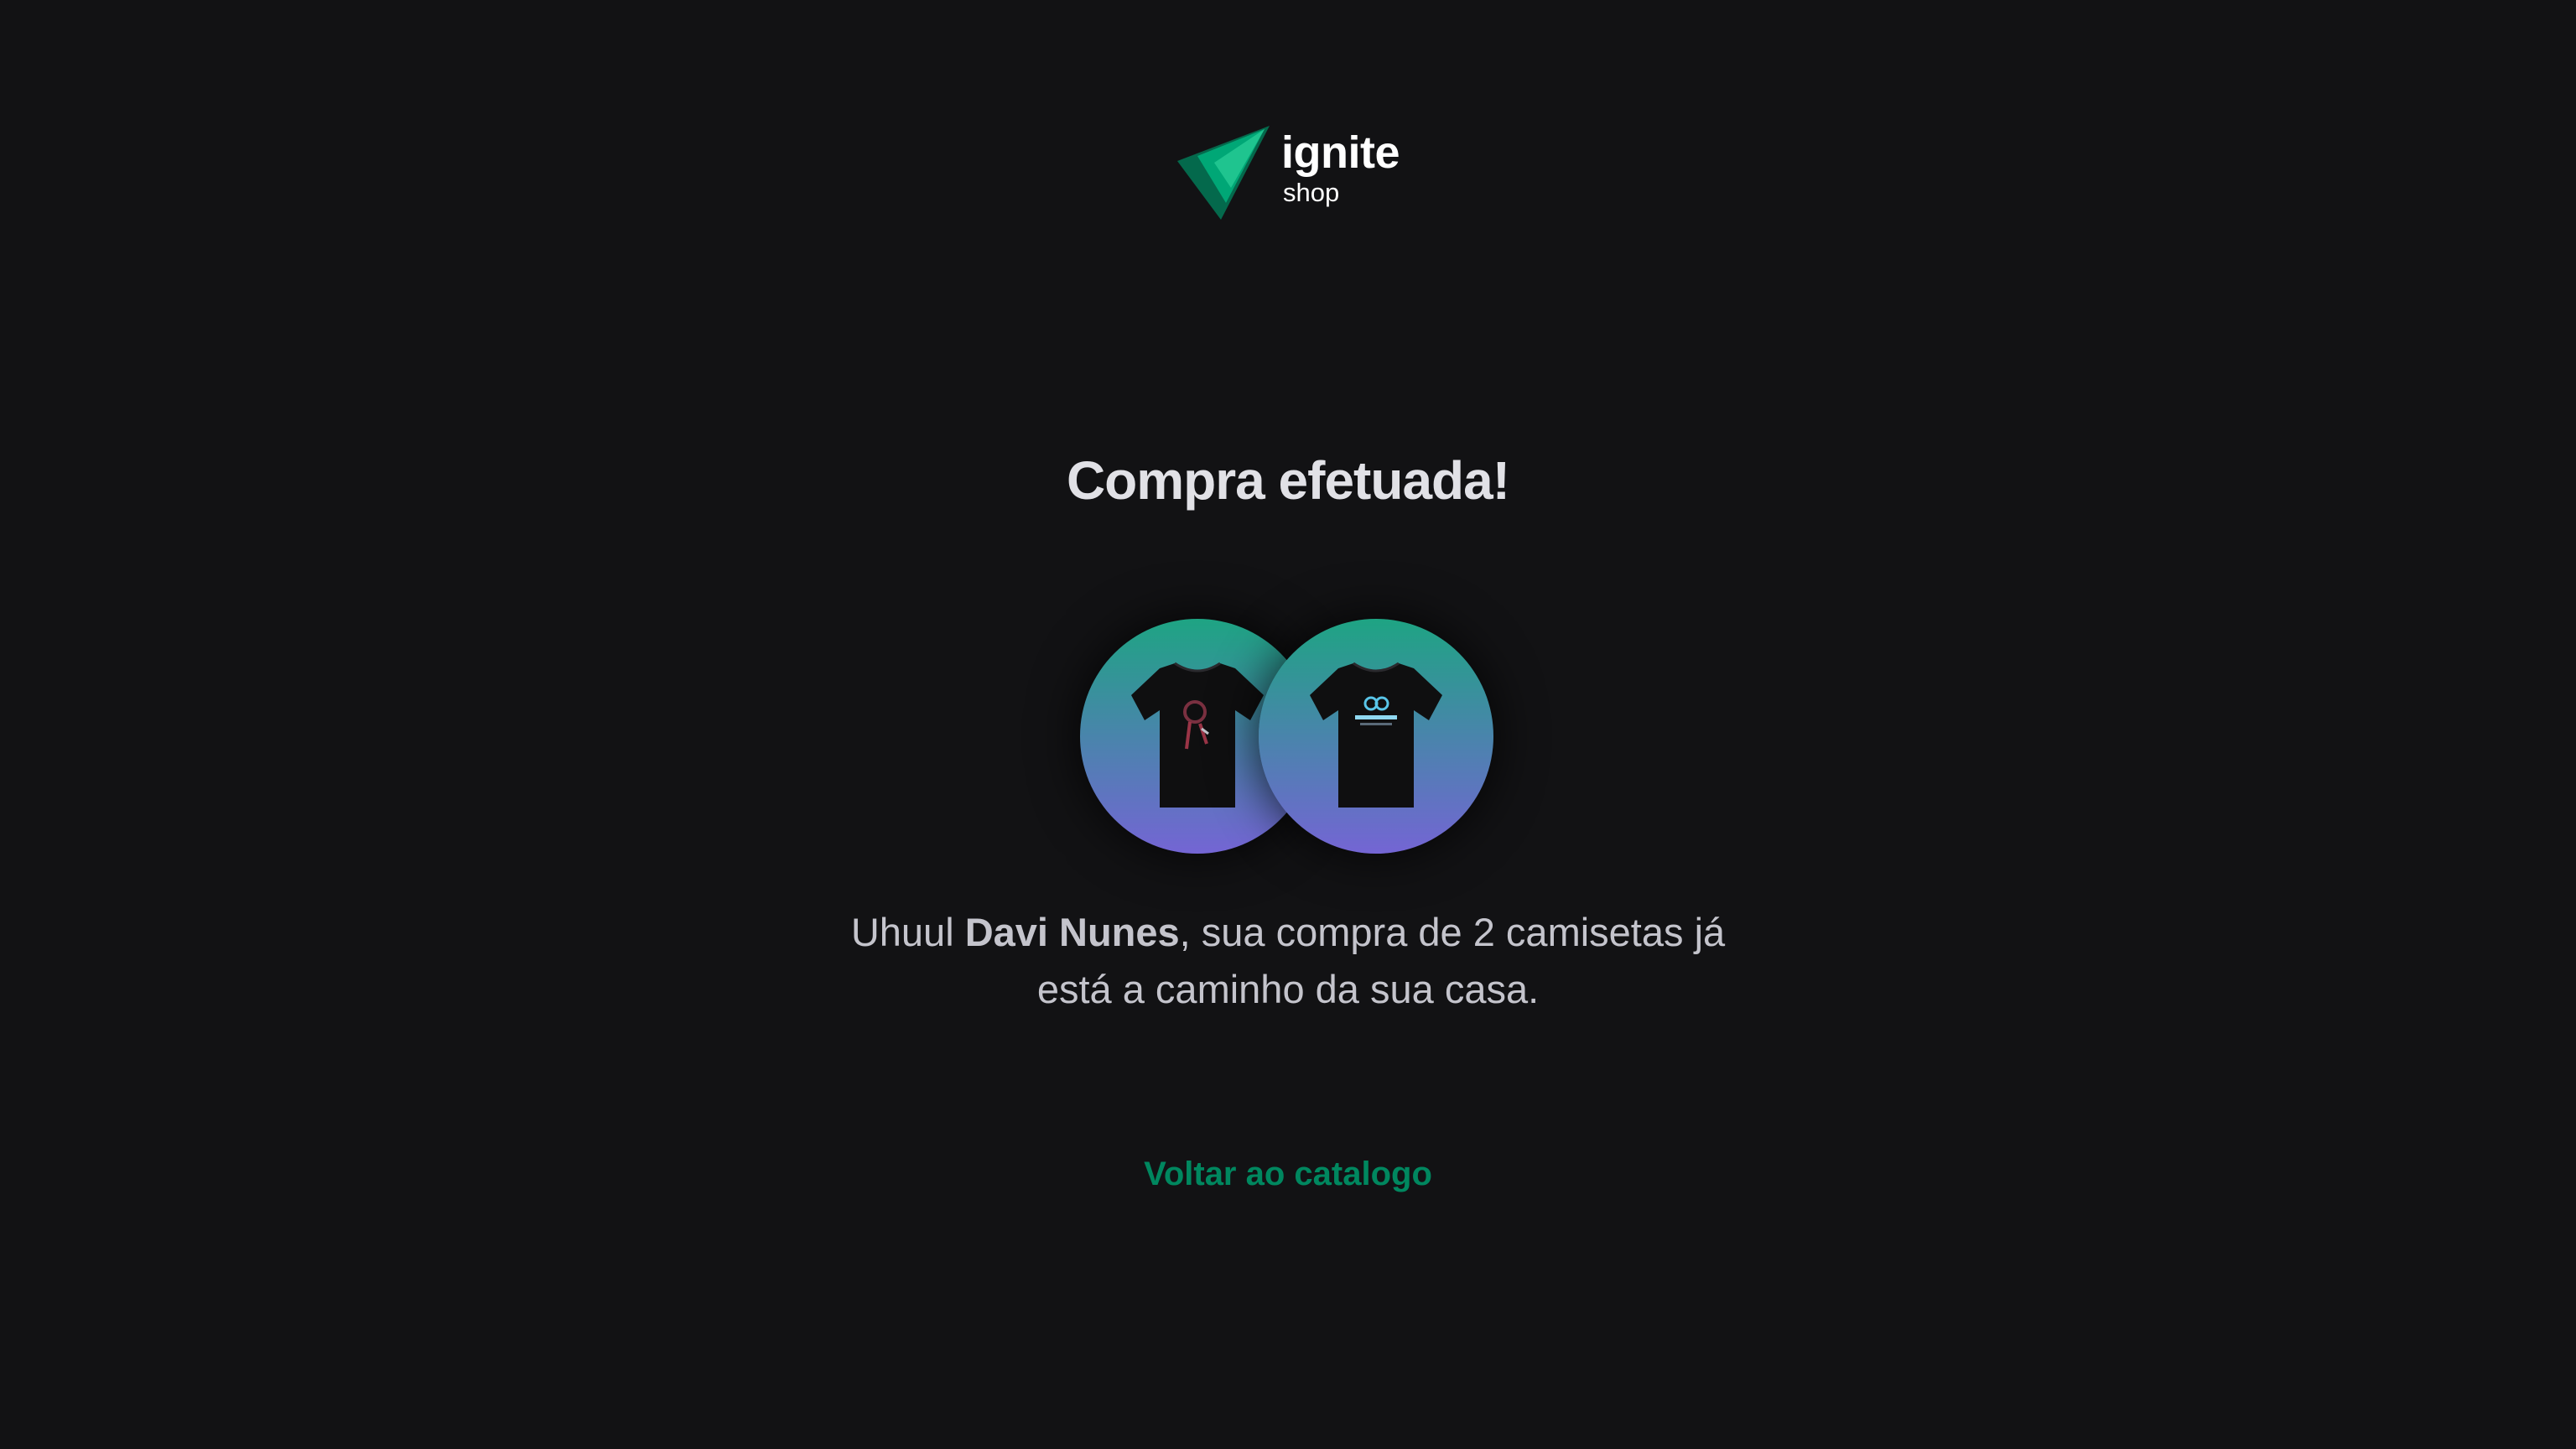 This screenshot has height=1449, width=2576. Describe the element at coordinates (1340, 152) in the screenshot. I see `logo-title: ignite` at that location.